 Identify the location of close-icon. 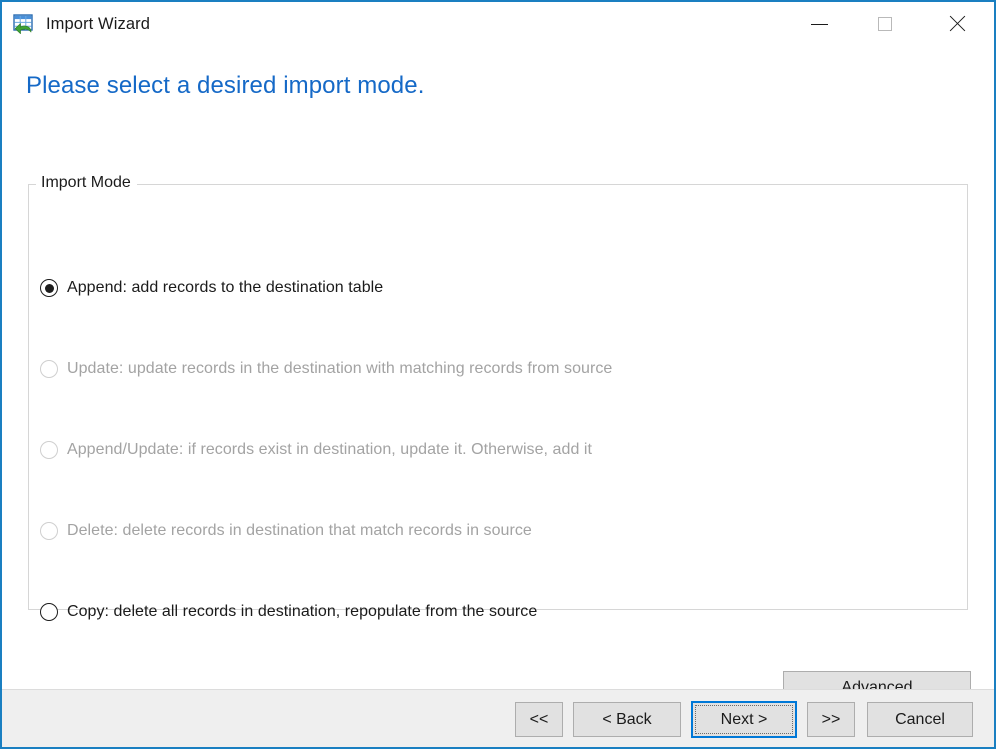
(957, 24).